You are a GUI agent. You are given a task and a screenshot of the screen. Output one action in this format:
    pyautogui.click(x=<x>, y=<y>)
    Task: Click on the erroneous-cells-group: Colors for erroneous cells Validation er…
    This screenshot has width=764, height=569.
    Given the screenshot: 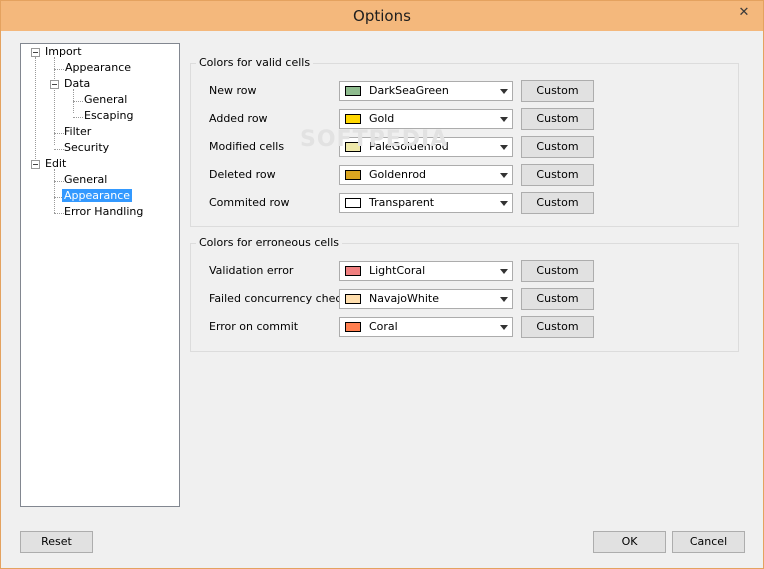 What is the action you would take?
    pyautogui.click(x=464, y=294)
    